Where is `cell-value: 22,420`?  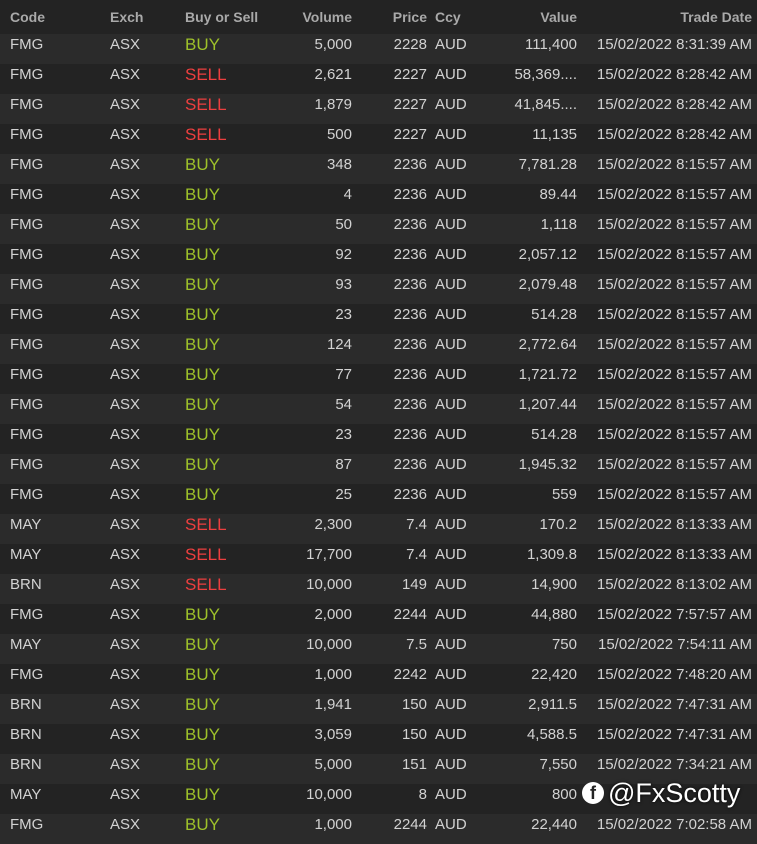
cell-value: 22,420 is located at coordinates (554, 674).